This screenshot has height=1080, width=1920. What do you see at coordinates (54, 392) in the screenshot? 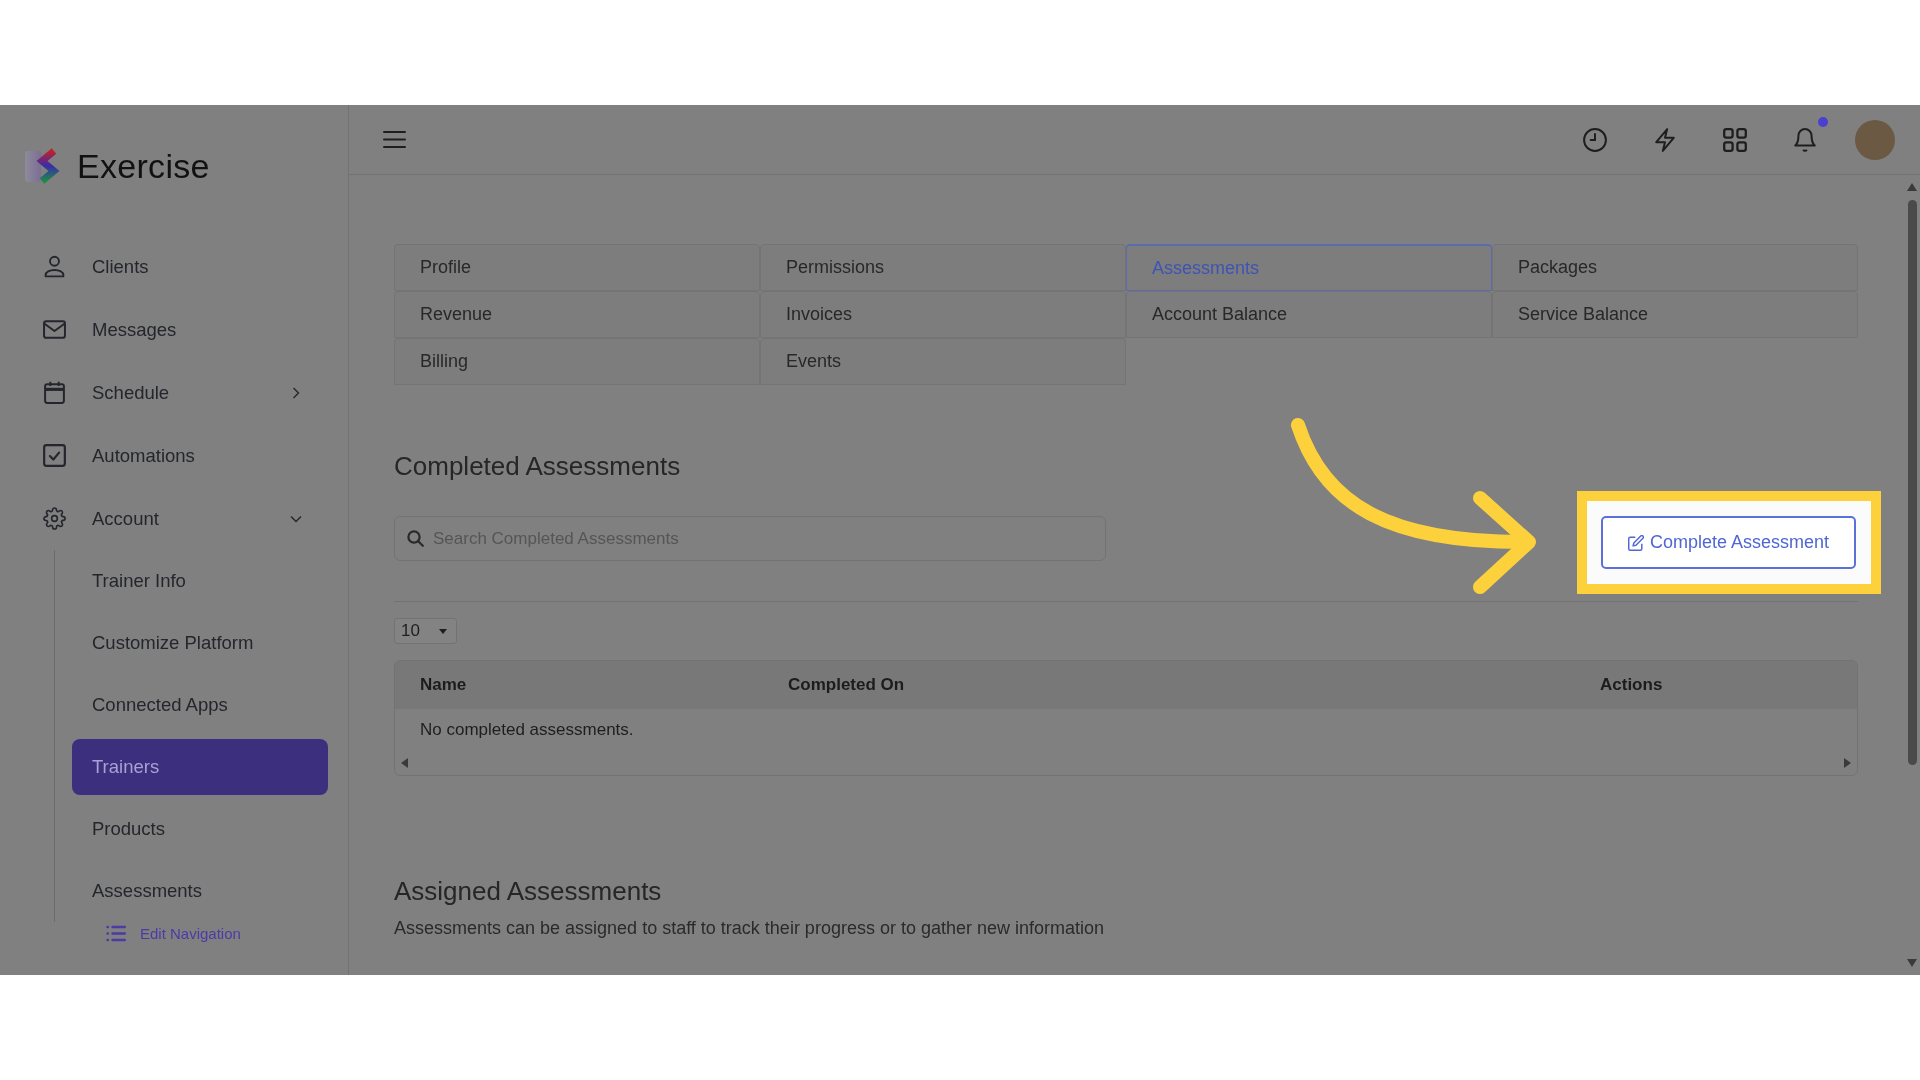
I see `calendar-icon` at bounding box center [54, 392].